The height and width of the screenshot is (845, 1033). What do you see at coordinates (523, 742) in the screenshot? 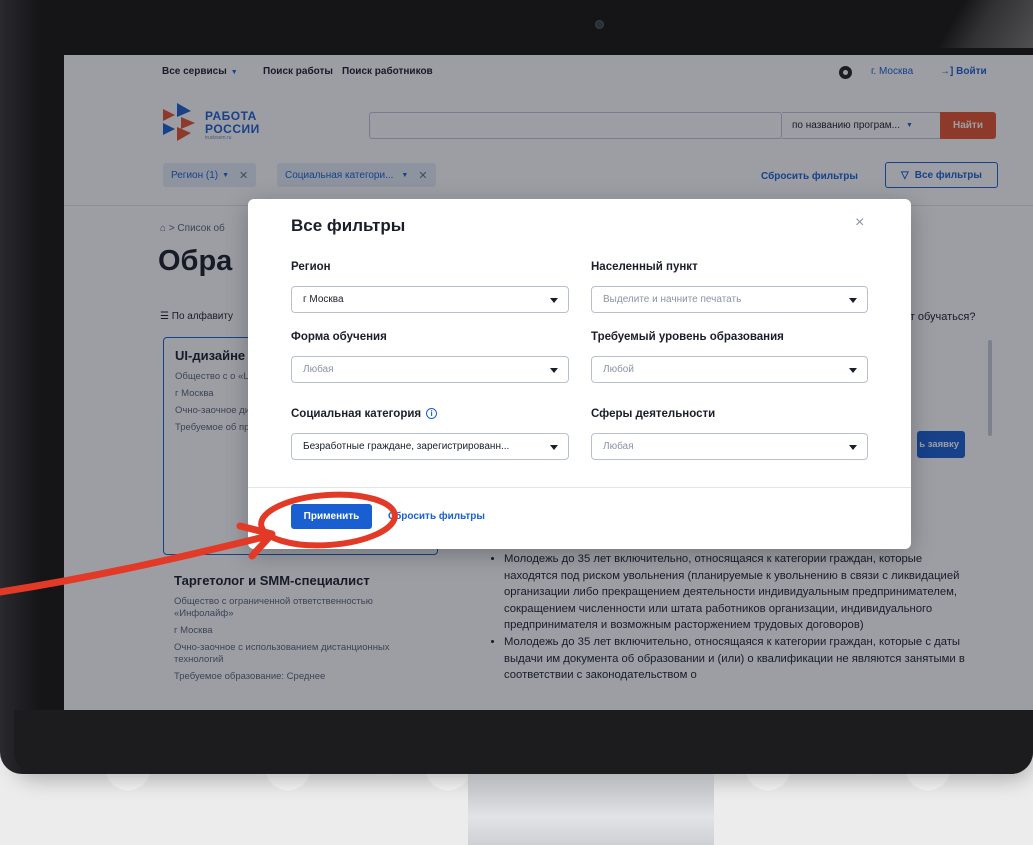
I see `monitor-chin` at bounding box center [523, 742].